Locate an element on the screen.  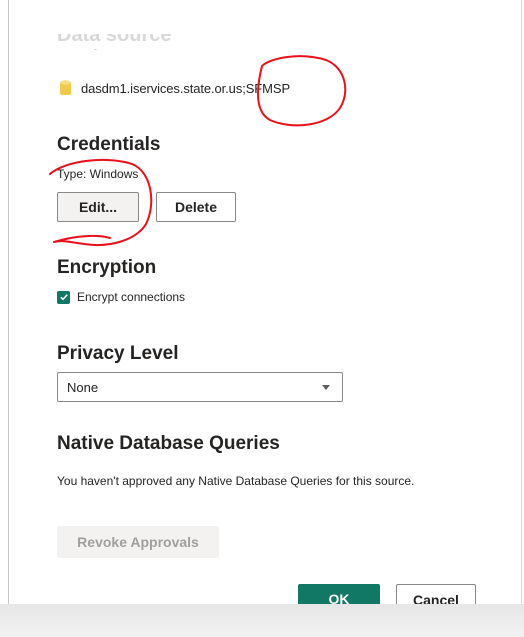
dialog-heading-text: Data source settings is located at coordinates (114, 42).